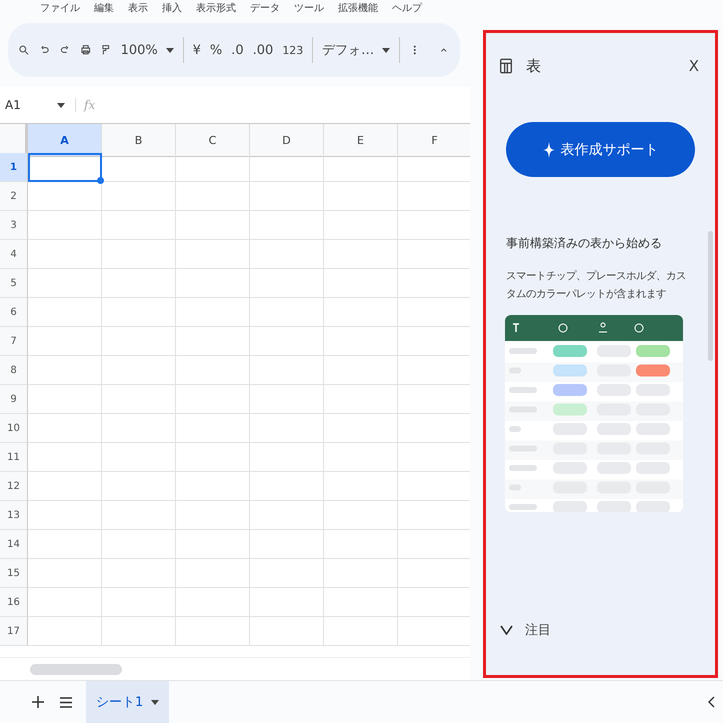 The width and height of the screenshot is (723, 723). What do you see at coordinates (293, 50) in the screenshot?
I see `number-format-button: 123` at bounding box center [293, 50].